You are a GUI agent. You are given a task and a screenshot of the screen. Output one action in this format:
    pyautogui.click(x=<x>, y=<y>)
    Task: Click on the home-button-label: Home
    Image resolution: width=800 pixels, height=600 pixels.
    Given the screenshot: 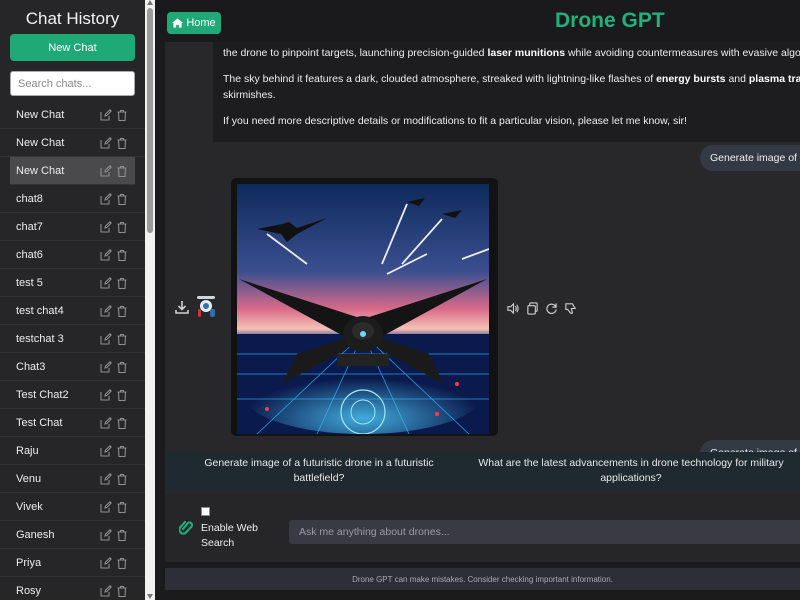 What is the action you would take?
    pyautogui.click(x=201, y=23)
    